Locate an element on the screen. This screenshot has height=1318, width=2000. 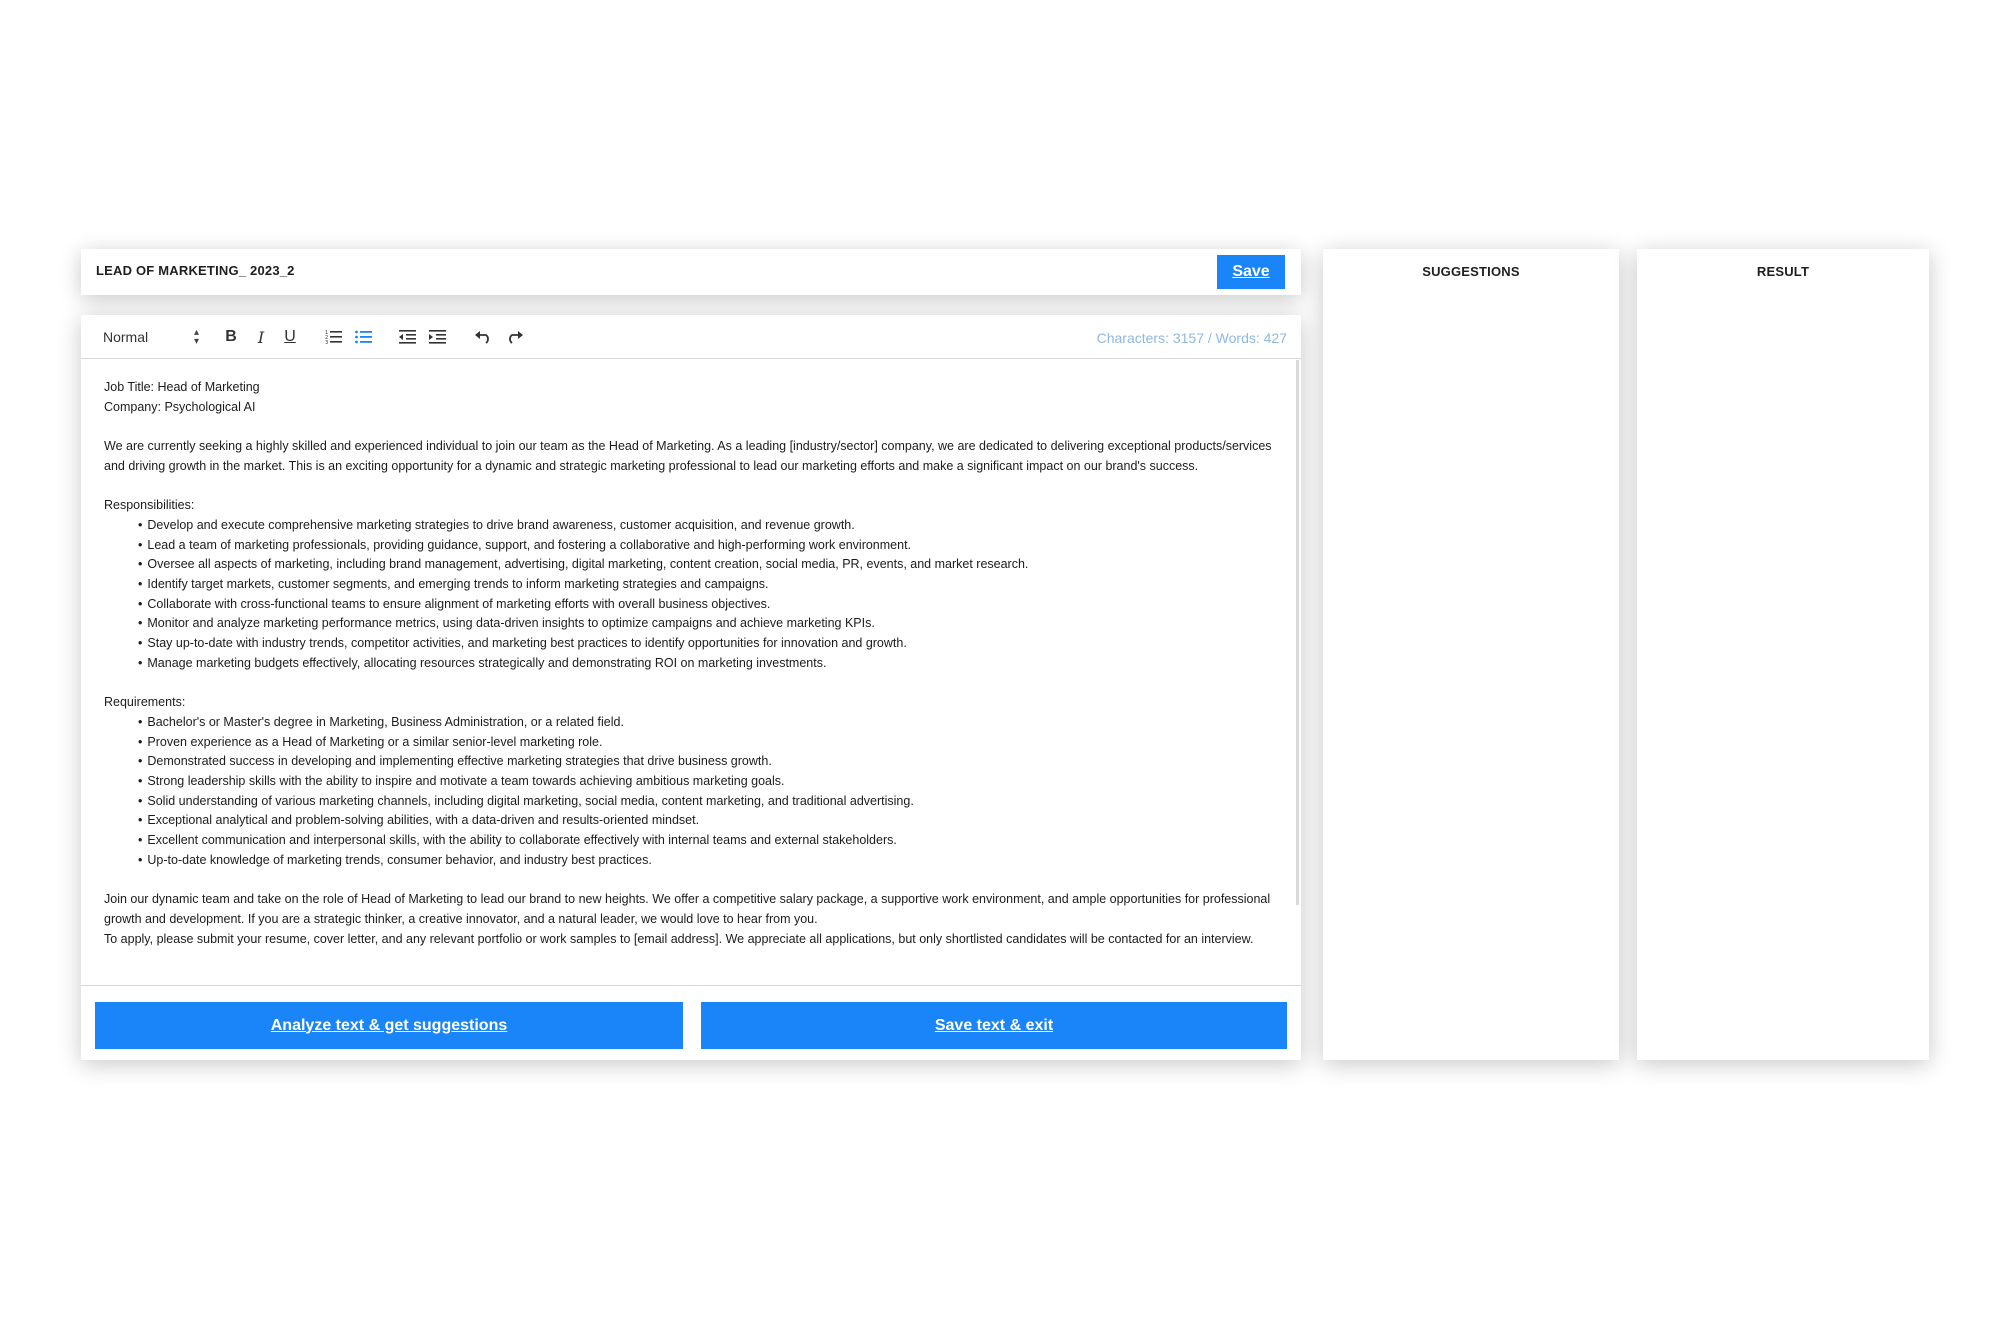
character-word-counter: Characters: 3157 / Words: 427 is located at coordinates (1191, 338).